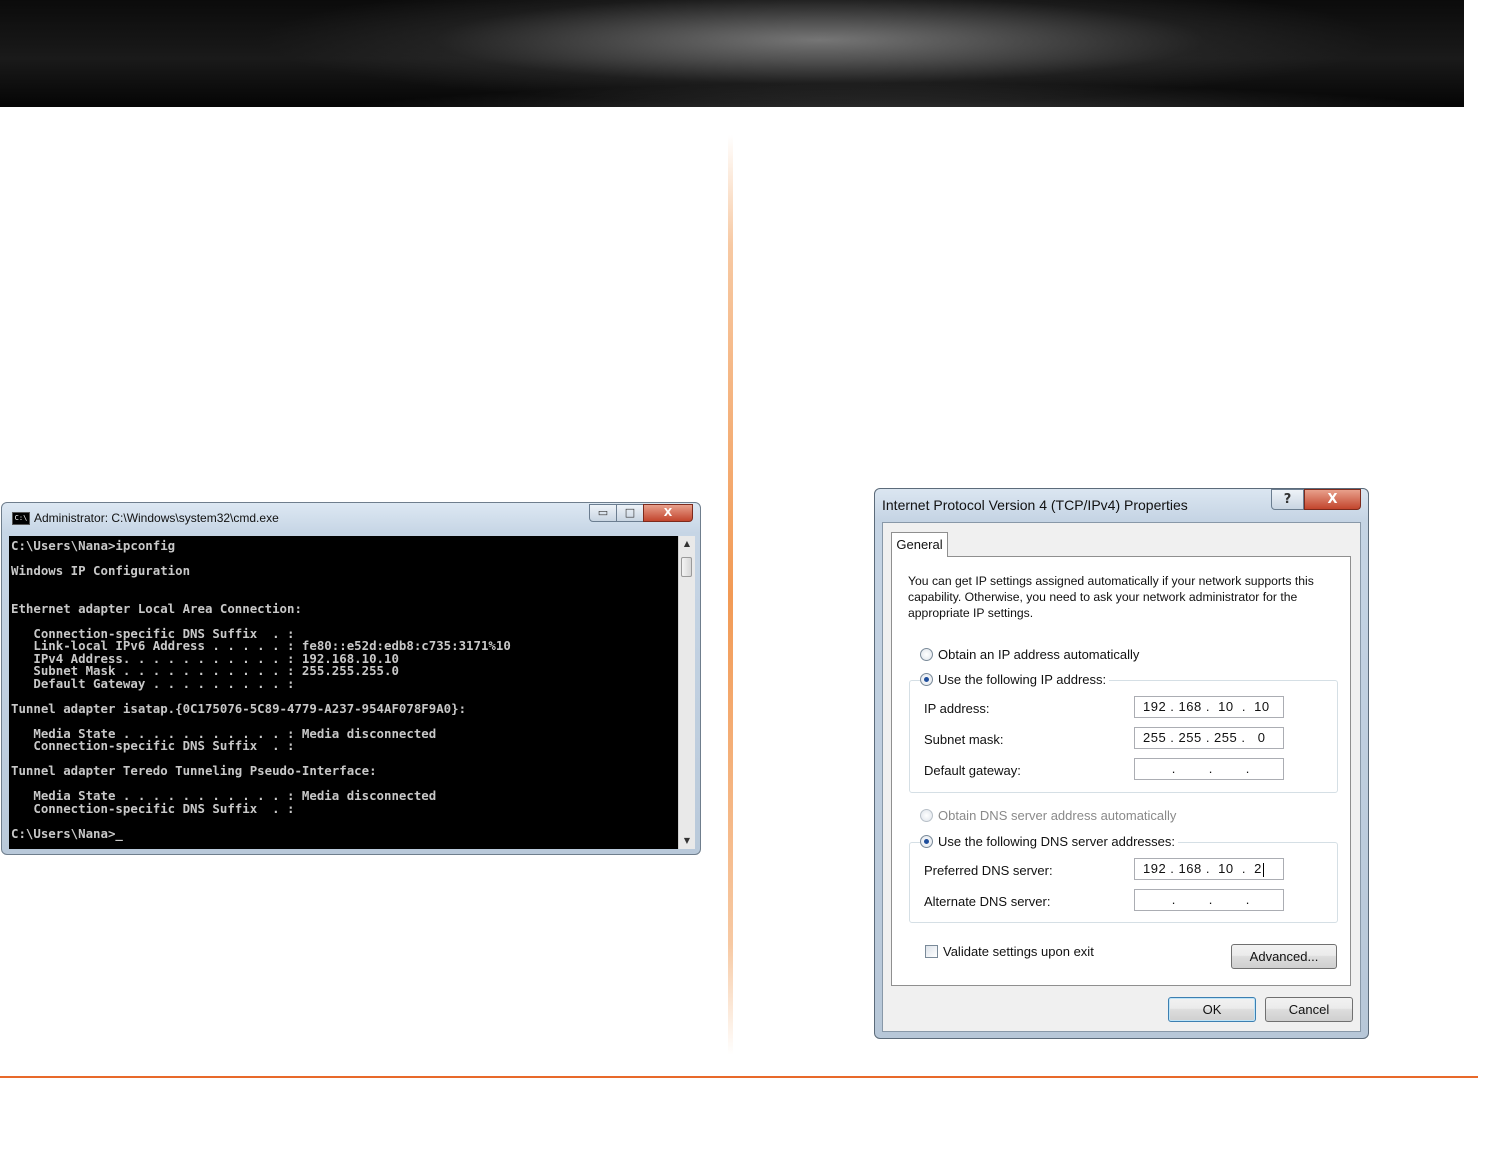  What do you see at coordinates (1209, 738) in the screenshot?
I see `subnet-mask-field: 255 . 255 . 255 . 0` at bounding box center [1209, 738].